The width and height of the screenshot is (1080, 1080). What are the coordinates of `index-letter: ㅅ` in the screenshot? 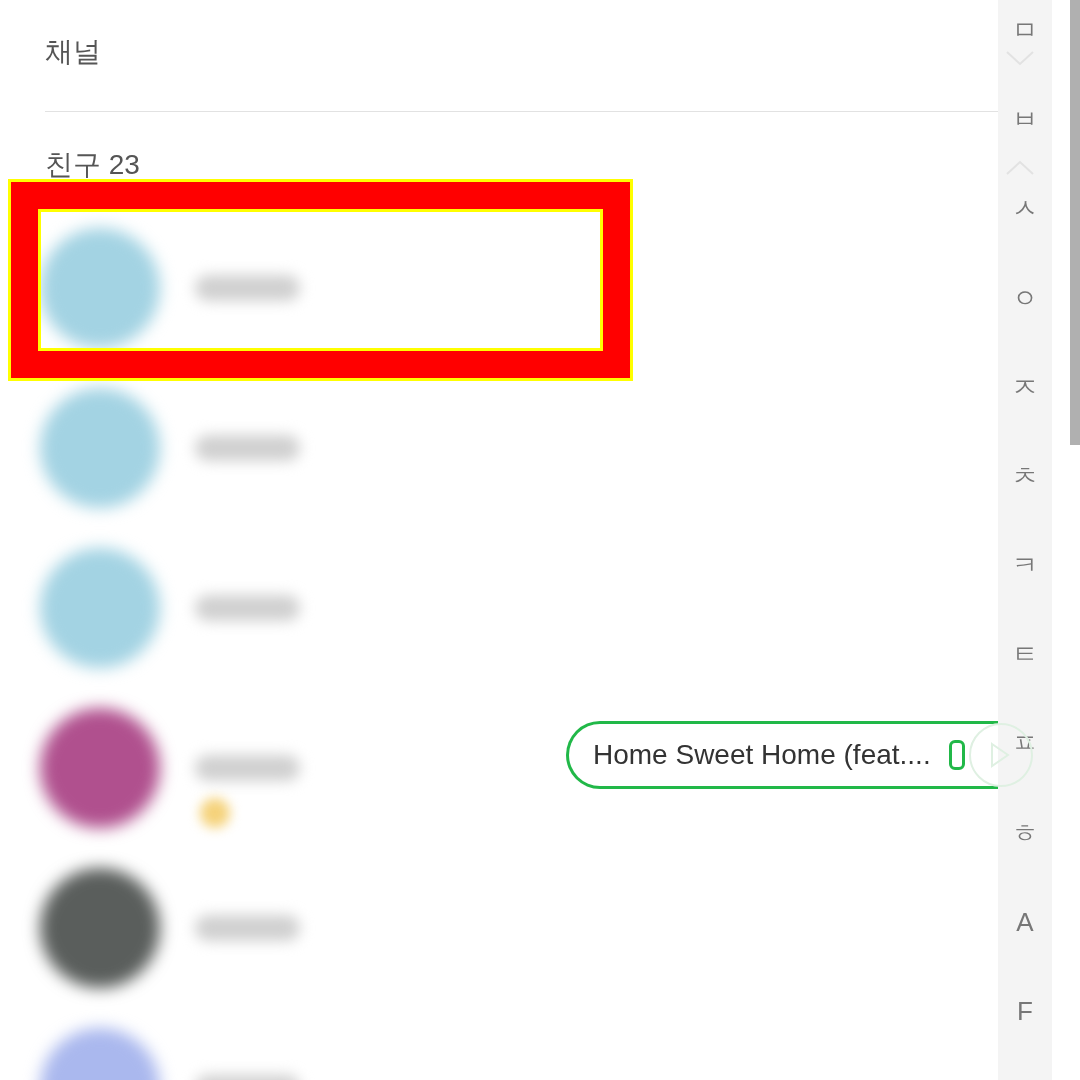 It's located at (1025, 233).